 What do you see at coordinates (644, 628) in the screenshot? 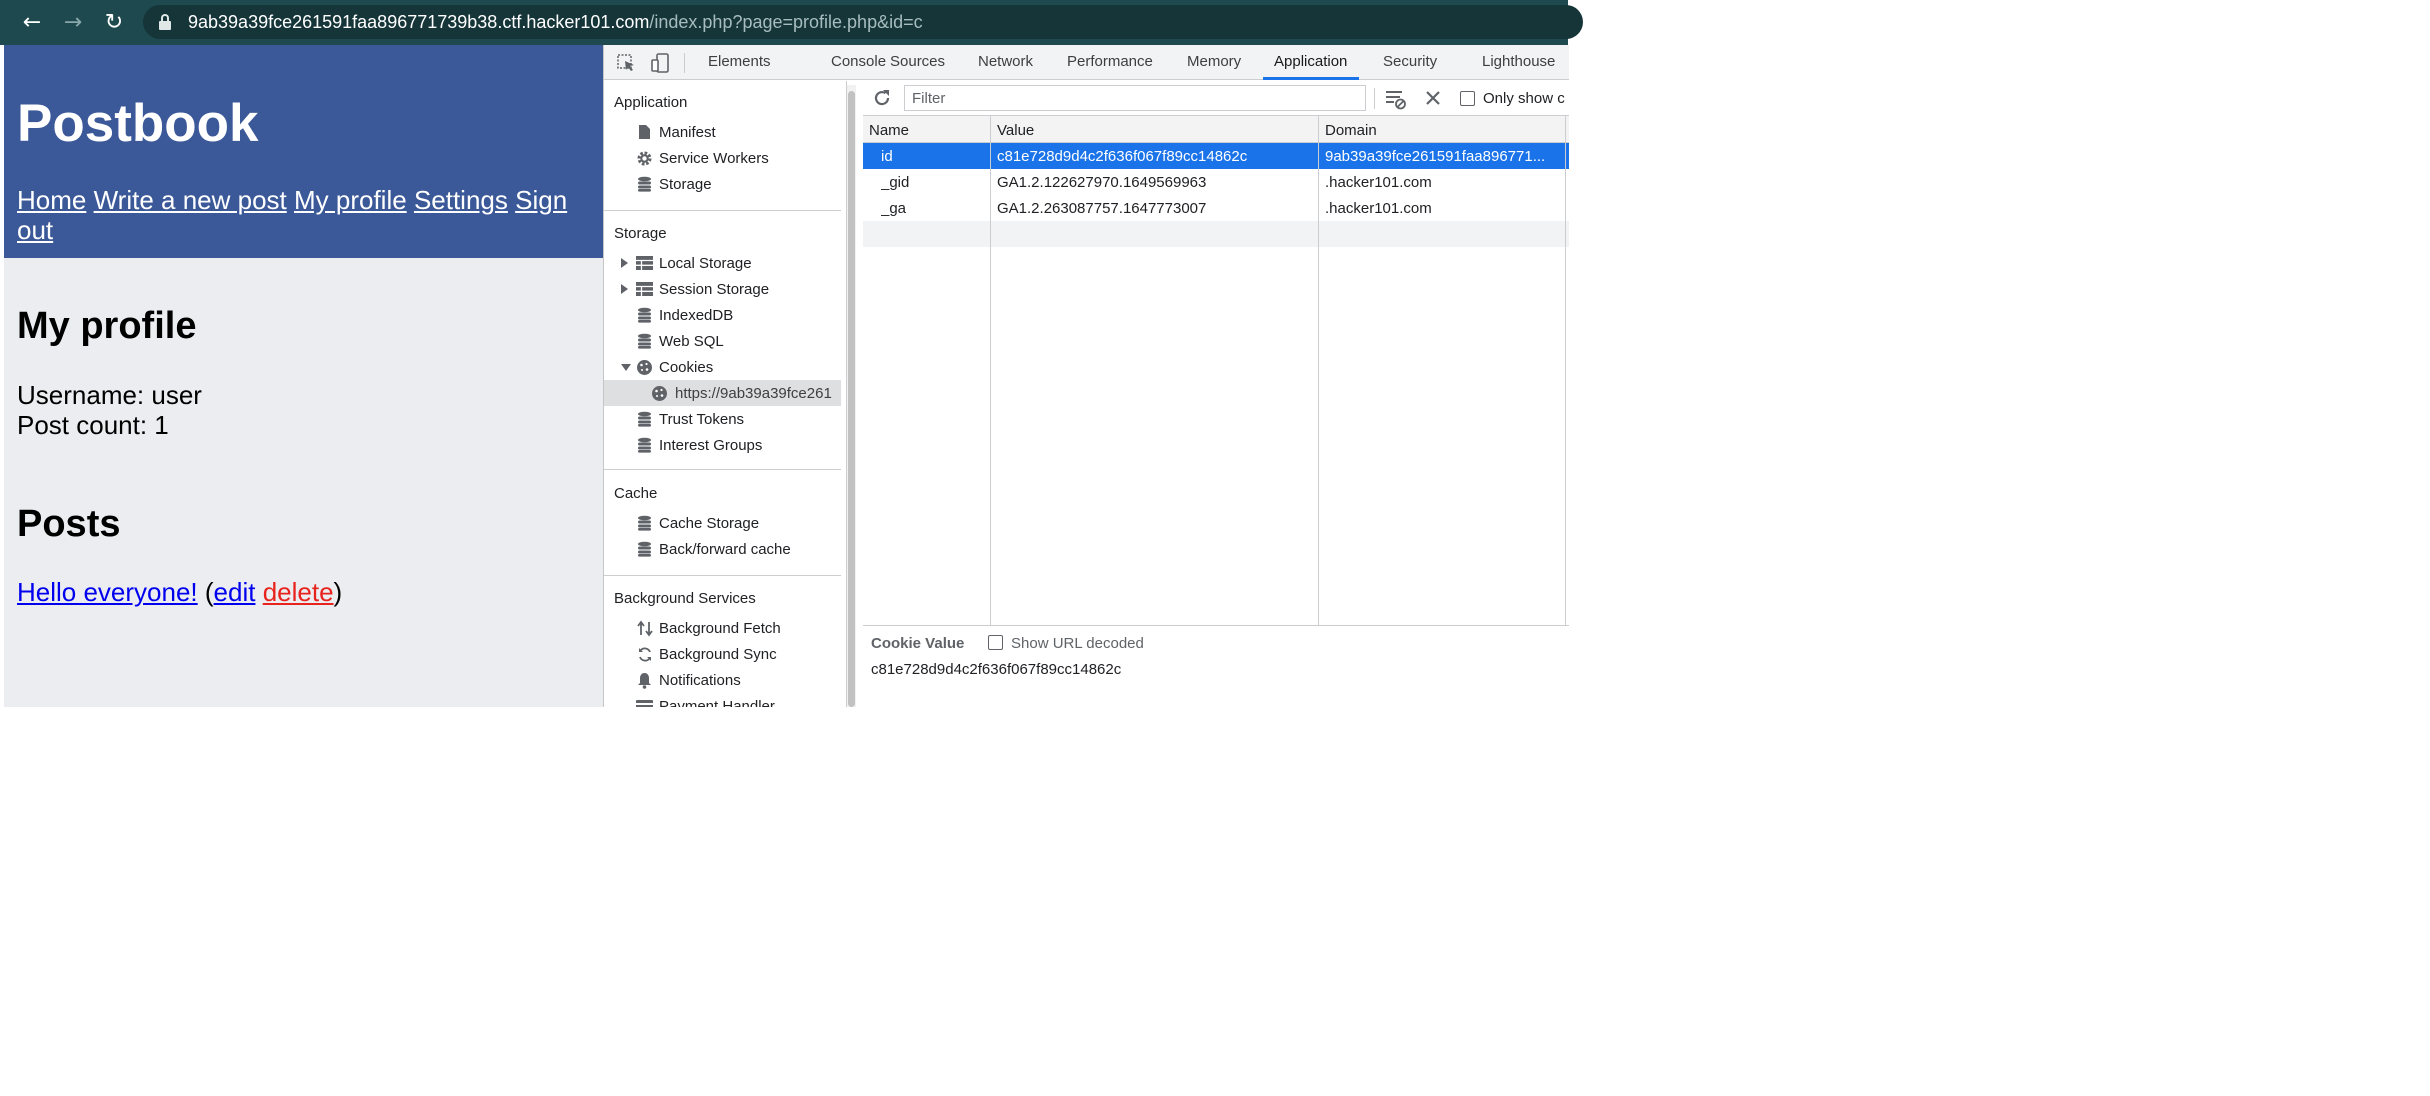
I see `up-down-arrows-icon` at bounding box center [644, 628].